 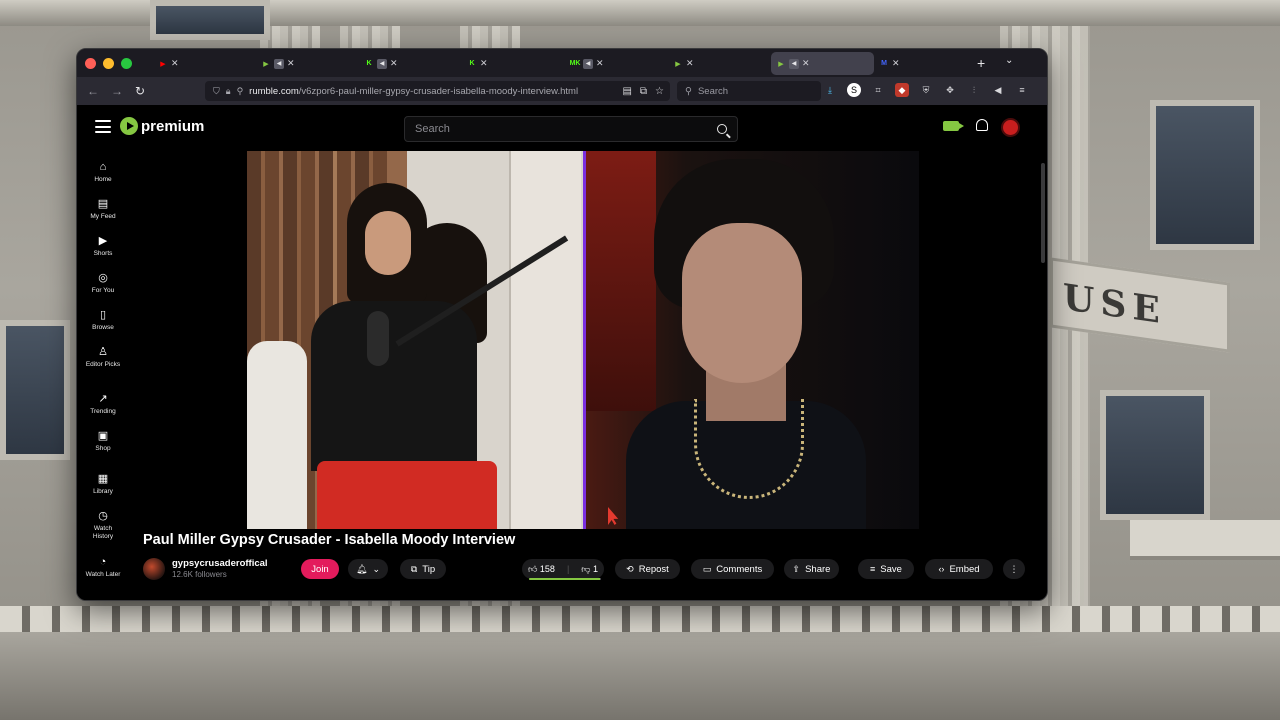 What do you see at coordinates (902, 90) in the screenshot?
I see `ublock-icon: ◆` at bounding box center [902, 90].